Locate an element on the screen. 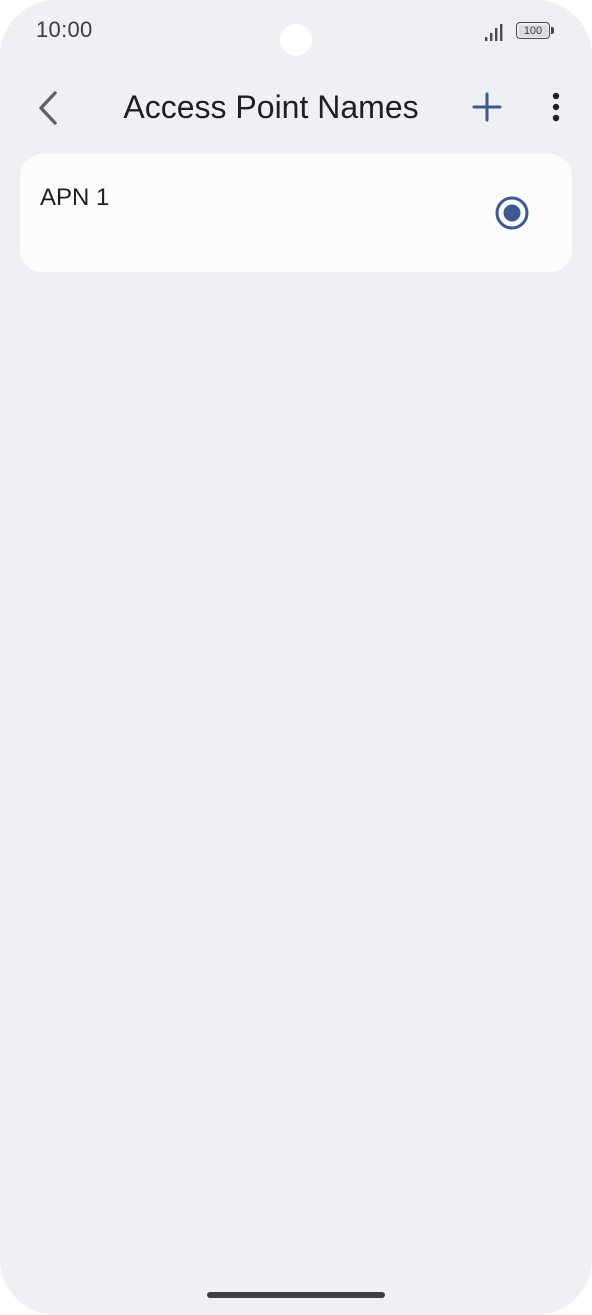 Image resolution: width=592 pixels, height=1315 pixels. add-apn-button is located at coordinates (487, 107).